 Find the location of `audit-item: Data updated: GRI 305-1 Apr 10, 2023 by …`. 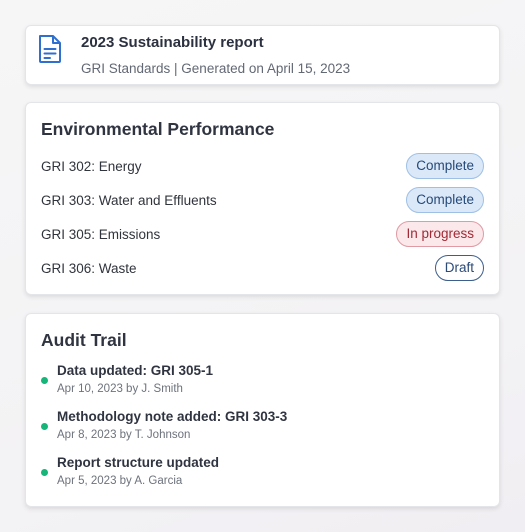

audit-item: Data updated: GRI 305-1 Apr 10, 2023 by … is located at coordinates (262, 381).